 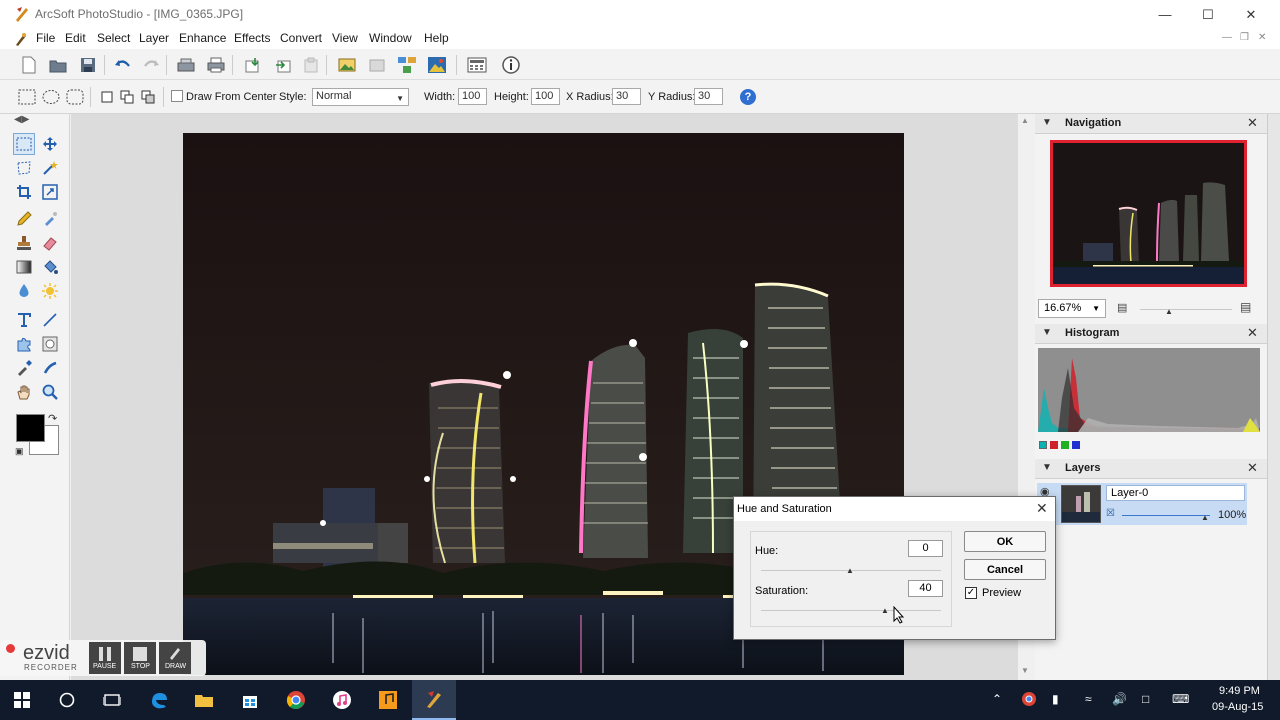 What do you see at coordinates (123, 65) in the screenshot?
I see `undo-button` at bounding box center [123, 65].